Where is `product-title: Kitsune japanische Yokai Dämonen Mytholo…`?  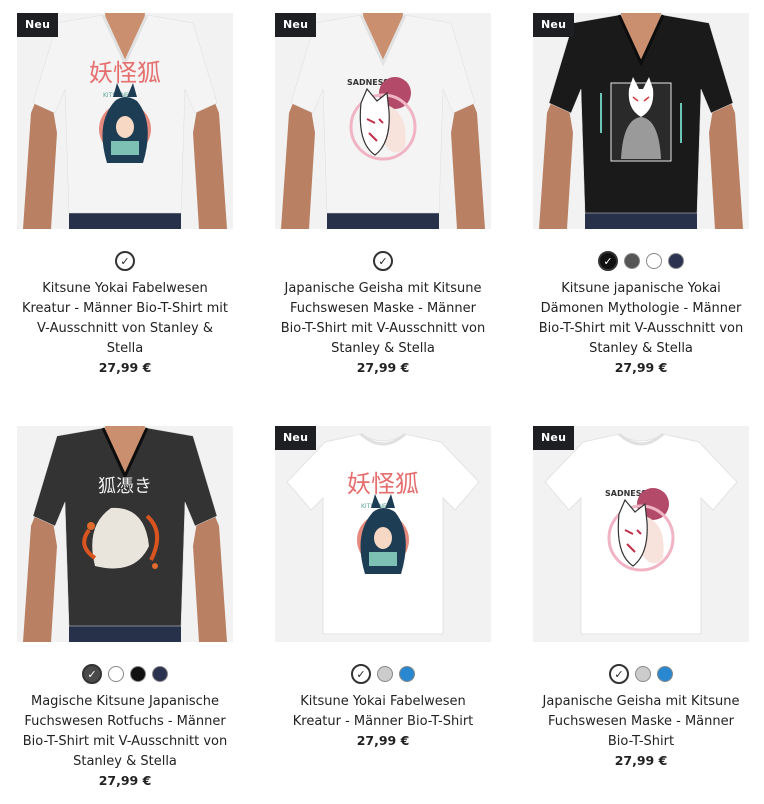
product-title: Kitsune japanische Yokai Dämonen Mytholo… is located at coordinates (641, 319).